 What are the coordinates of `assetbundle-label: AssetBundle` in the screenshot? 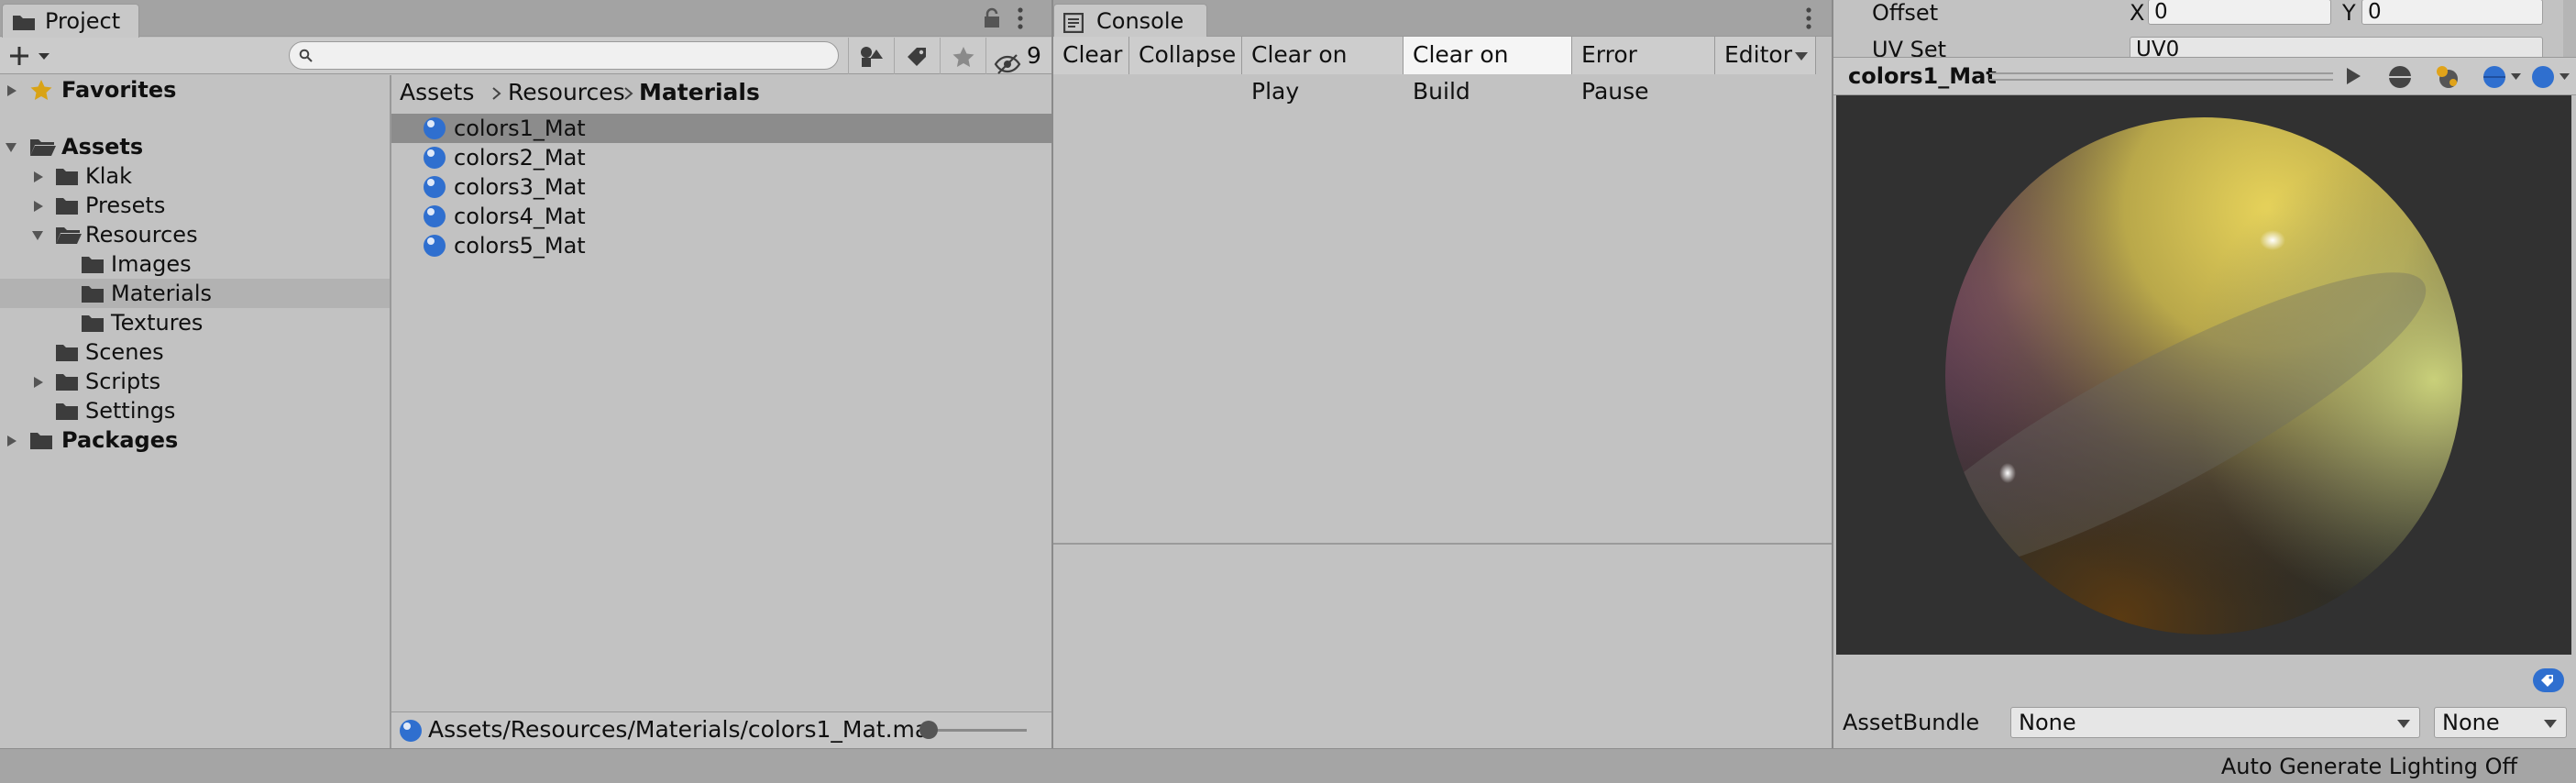 It's located at (1912, 722).